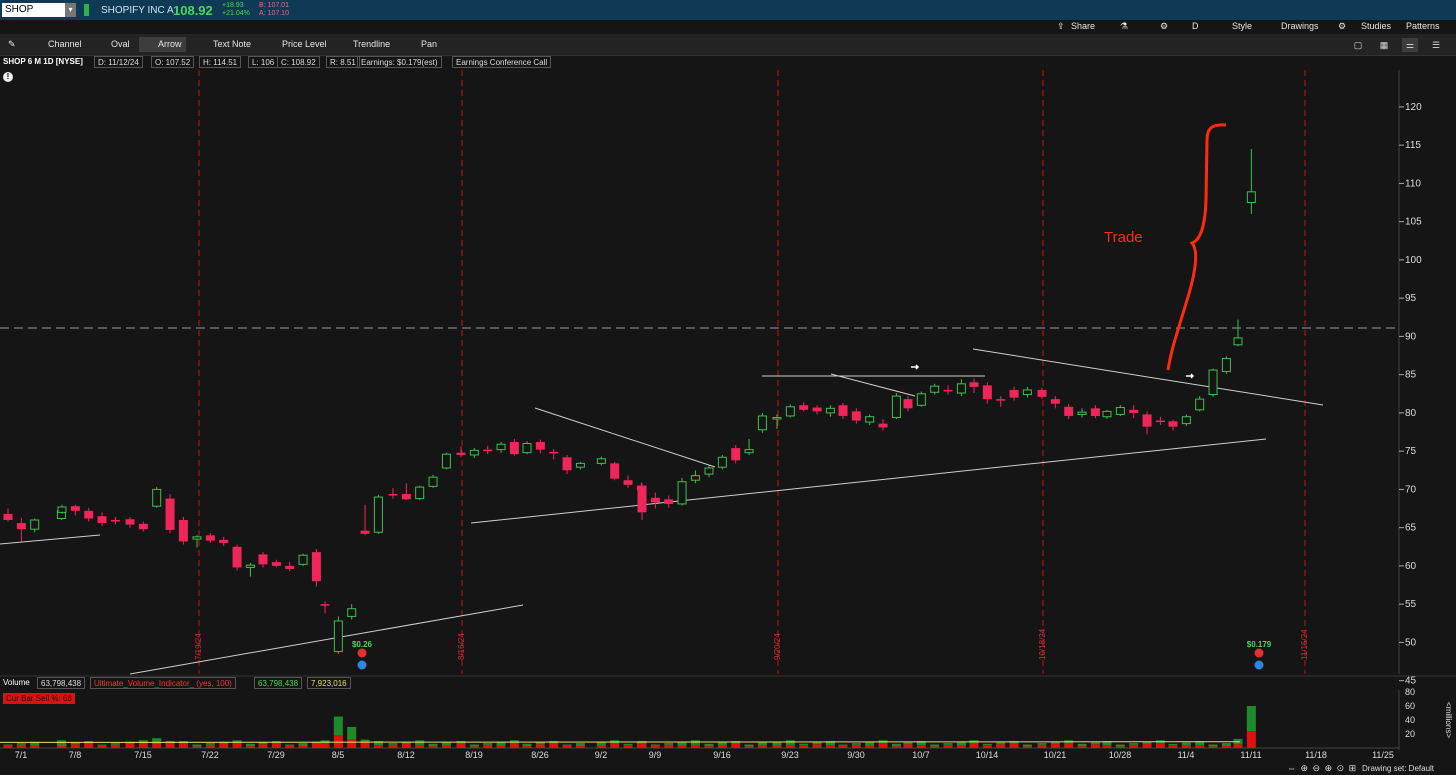 Image resolution: width=1456 pixels, height=775 pixels. I want to click on zoom-controls: ⇔ ⊕ ⊖ ⊕ ⊙ ⊞, so click(1322, 768).